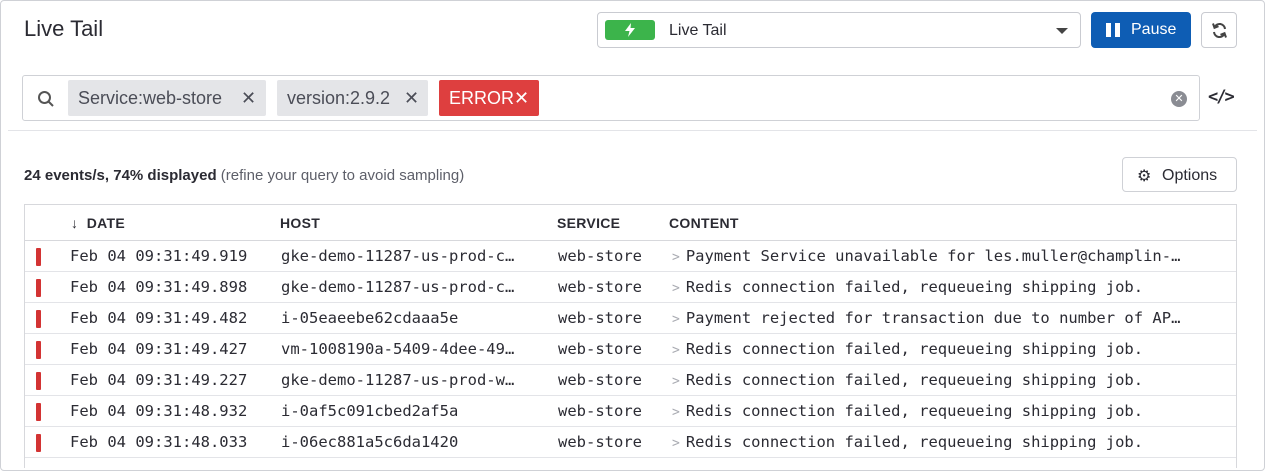 This screenshot has height=471, width=1265. Describe the element at coordinates (370, 442) in the screenshot. I see `cell-host: i-06ec881a5c6da1420` at that location.